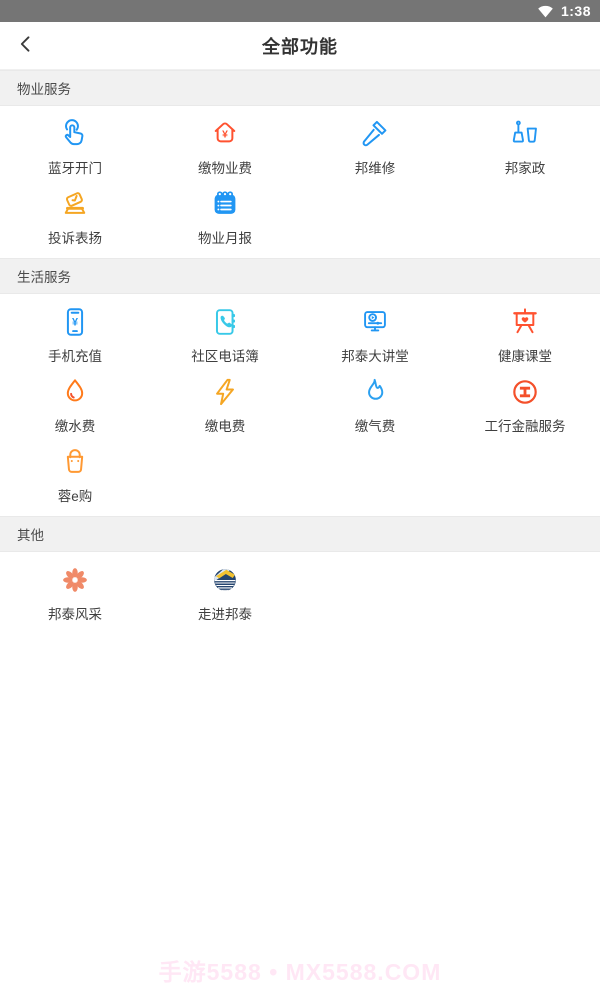 The width and height of the screenshot is (600, 1000). Describe the element at coordinates (225, 322) in the screenshot. I see `phonebook-icon` at that location.